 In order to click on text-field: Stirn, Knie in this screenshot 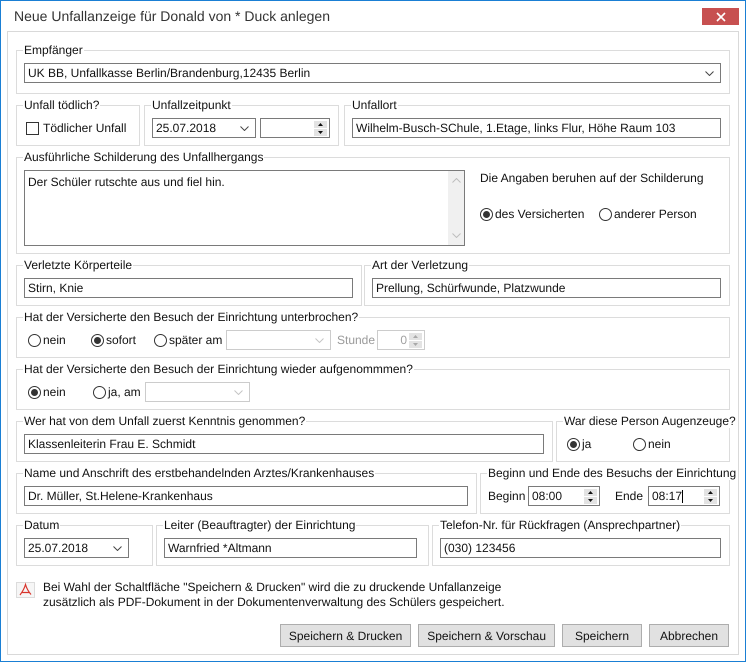, I will do `click(188, 288)`.